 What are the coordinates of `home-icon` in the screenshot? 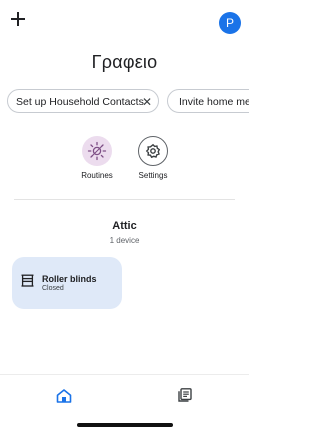 It's located at (64, 396).